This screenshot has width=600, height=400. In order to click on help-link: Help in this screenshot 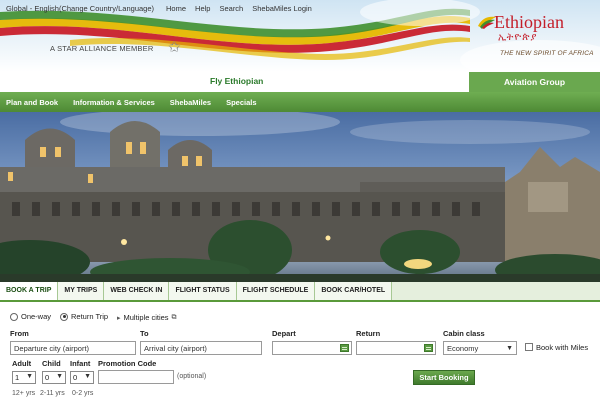, I will do `click(202, 8)`.